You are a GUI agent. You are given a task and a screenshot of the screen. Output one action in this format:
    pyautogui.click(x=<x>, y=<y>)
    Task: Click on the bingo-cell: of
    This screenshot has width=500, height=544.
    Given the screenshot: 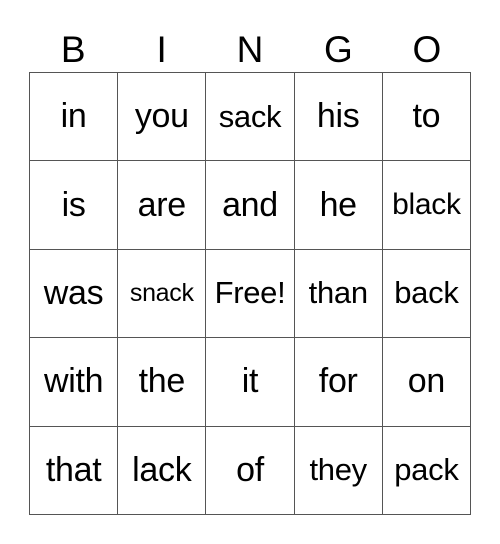 What is the action you would take?
    pyautogui.click(x=250, y=470)
    